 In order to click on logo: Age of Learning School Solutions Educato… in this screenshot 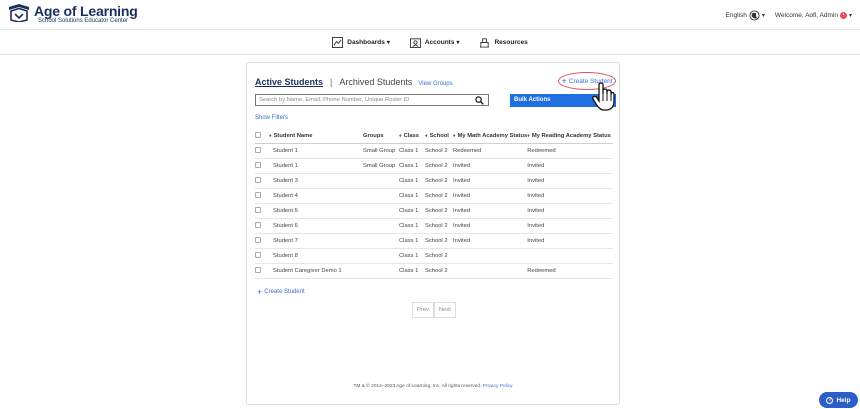, I will do `click(73, 14)`.